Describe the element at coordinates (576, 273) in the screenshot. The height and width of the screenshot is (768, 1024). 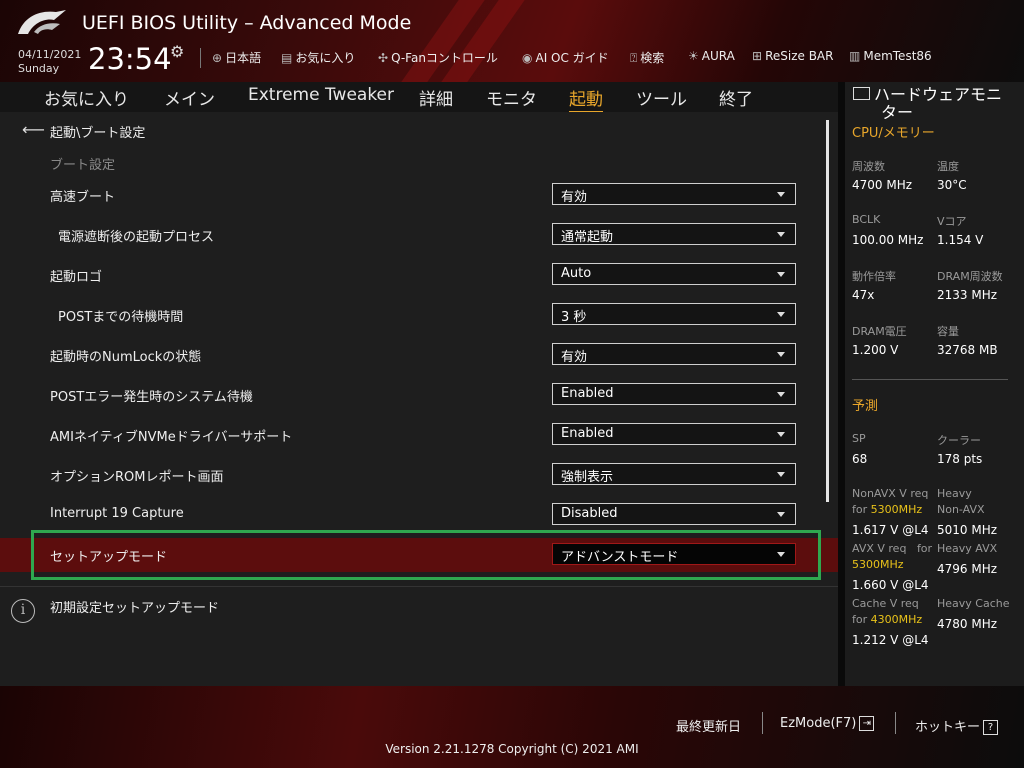
I see `dropdown-value: Auto` at that location.